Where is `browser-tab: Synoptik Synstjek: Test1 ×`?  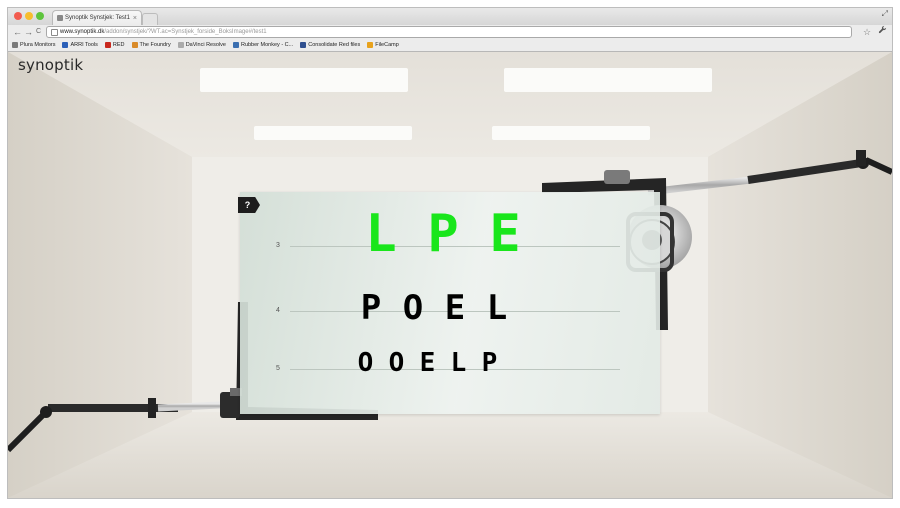
browser-tab: Synoptik Synstjek: Test1 × is located at coordinates (97, 17).